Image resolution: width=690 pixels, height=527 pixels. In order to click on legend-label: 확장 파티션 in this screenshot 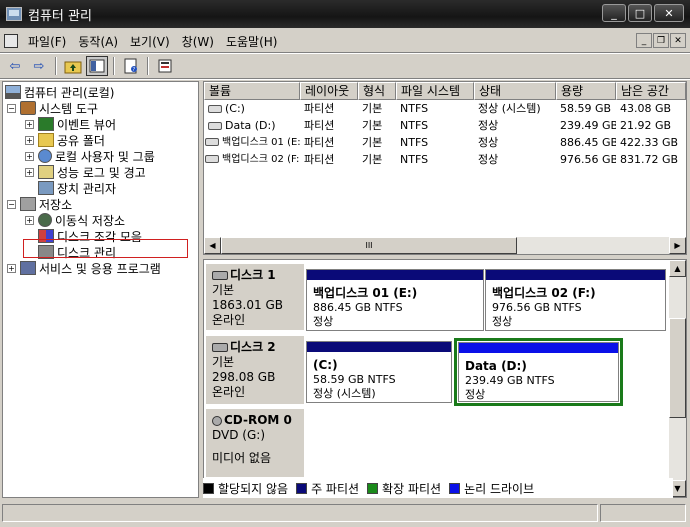, I will do `click(412, 488)`.